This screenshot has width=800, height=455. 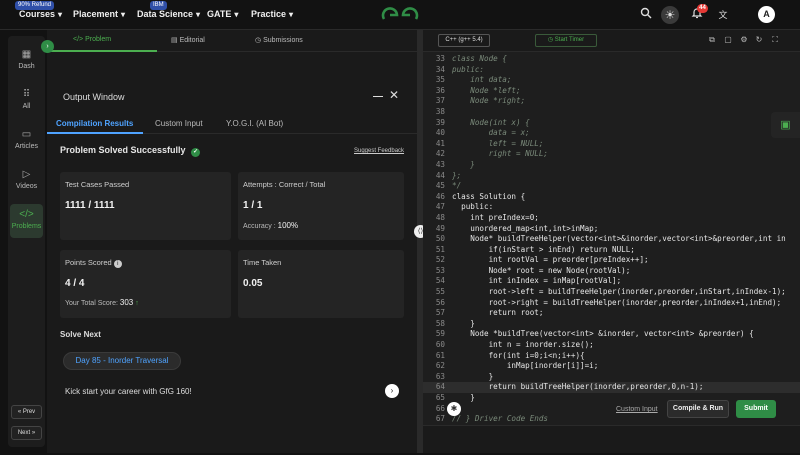 What do you see at coordinates (440, 154) in the screenshot?
I see `line-number: 42` at bounding box center [440, 154].